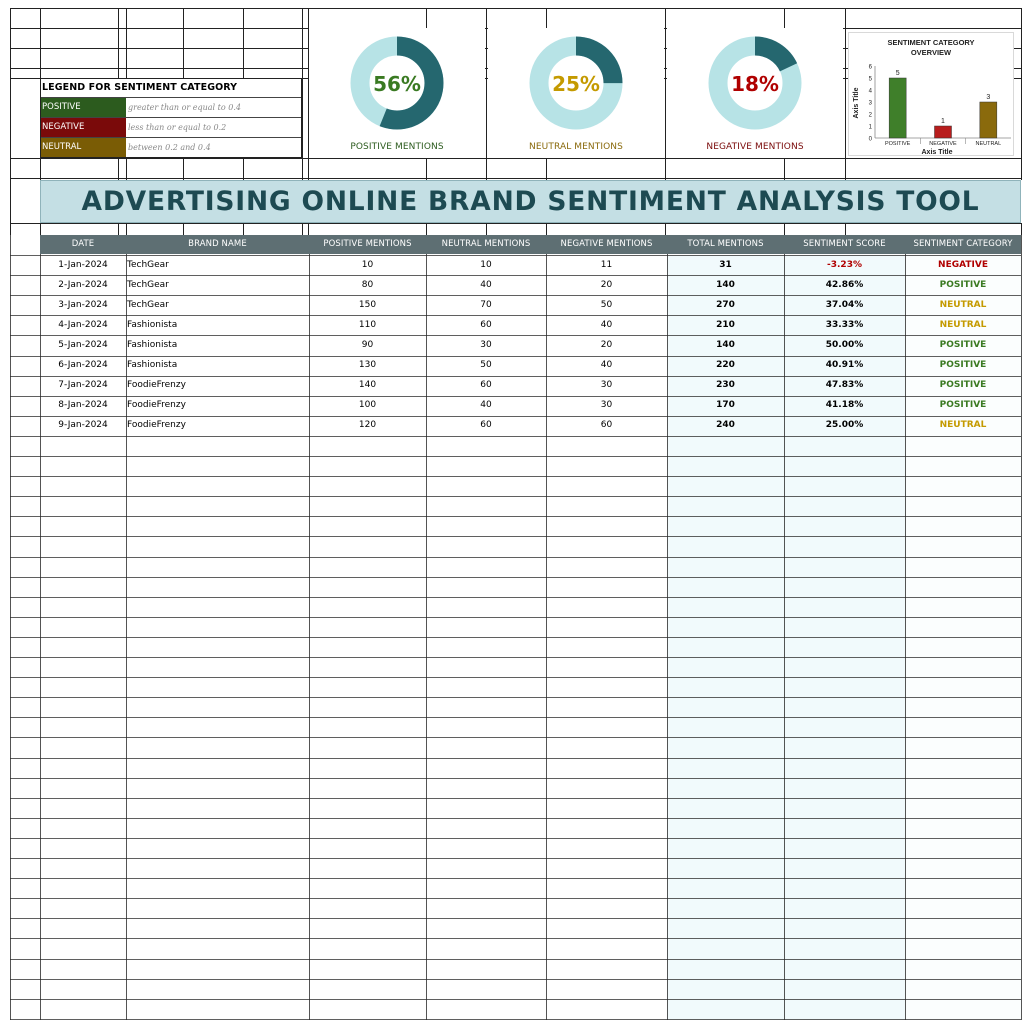  I want to click on donut-positive-panel: 56% POSITIVE MENTIONS, so click(397, 93).